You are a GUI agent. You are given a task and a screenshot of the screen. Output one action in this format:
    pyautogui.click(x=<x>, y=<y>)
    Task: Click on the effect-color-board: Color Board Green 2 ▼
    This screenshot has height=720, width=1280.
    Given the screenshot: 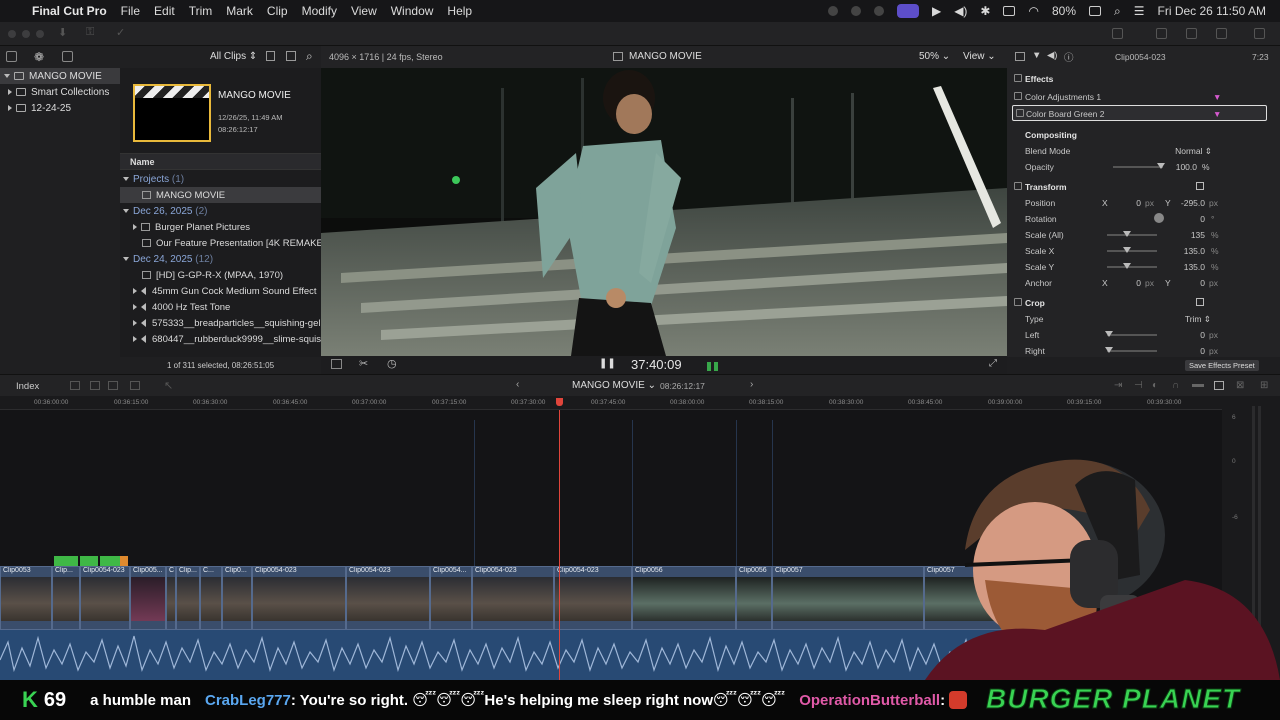 What is the action you would take?
    pyautogui.click(x=1139, y=113)
    